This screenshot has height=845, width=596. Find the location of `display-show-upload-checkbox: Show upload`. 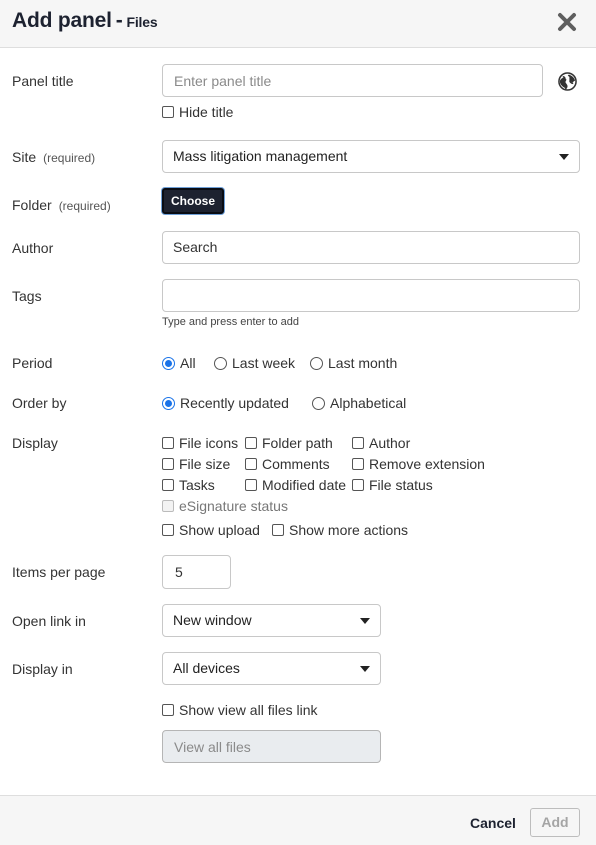

display-show-upload-checkbox: Show upload is located at coordinates (211, 530).